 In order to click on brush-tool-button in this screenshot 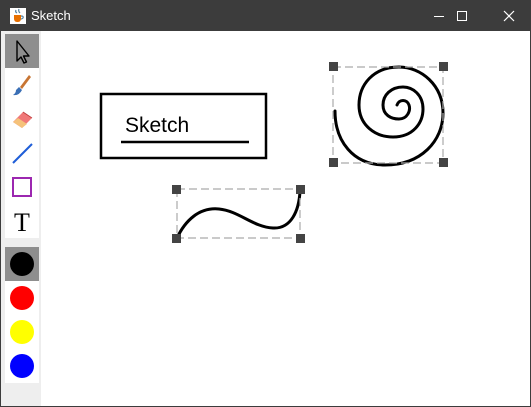, I will do `click(22, 85)`.